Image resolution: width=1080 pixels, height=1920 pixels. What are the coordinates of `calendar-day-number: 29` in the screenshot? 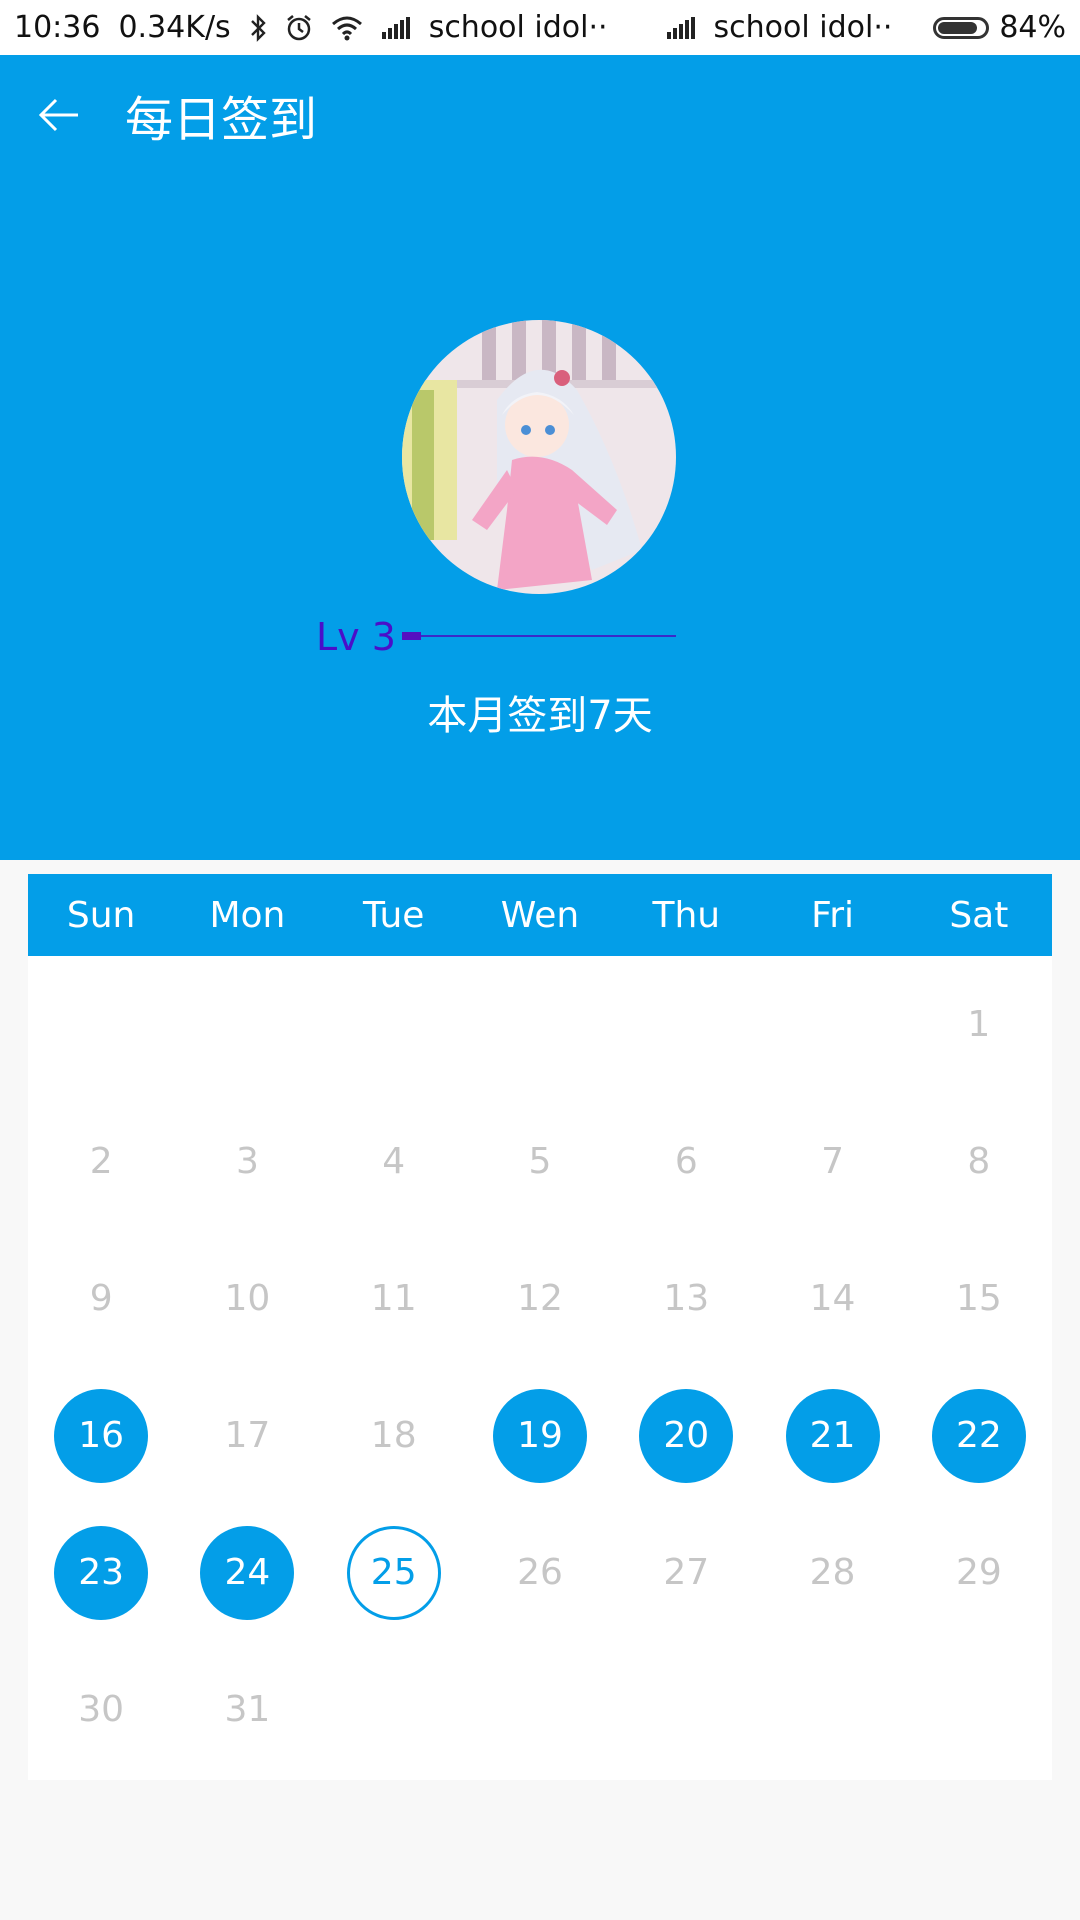 It's located at (978, 1572).